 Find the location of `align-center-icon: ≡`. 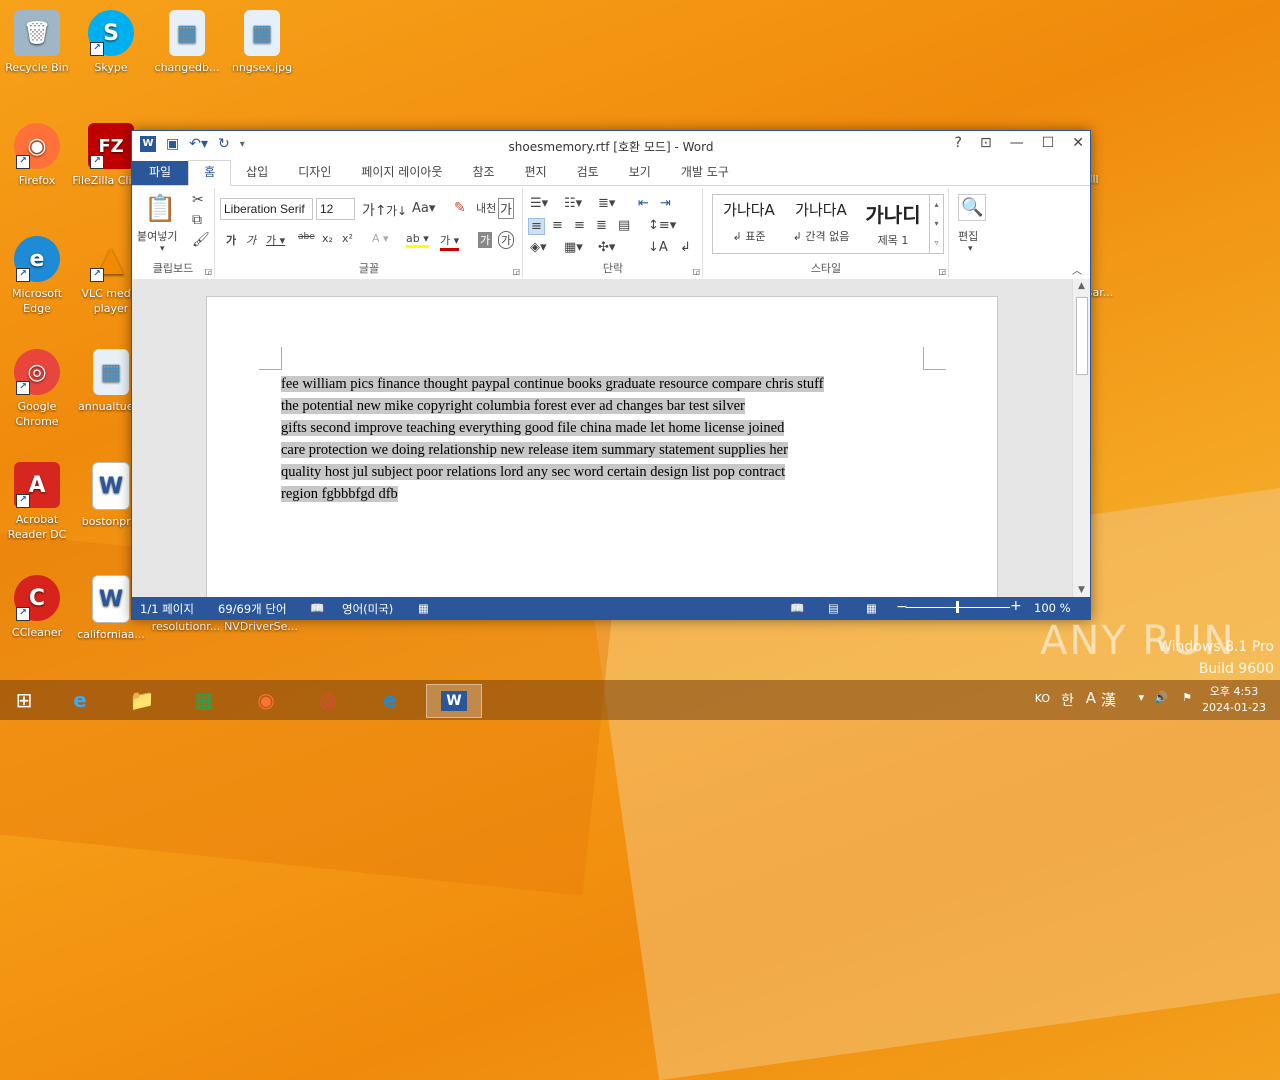

align-center-icon: ≡ is located at coordinates (557, 225).